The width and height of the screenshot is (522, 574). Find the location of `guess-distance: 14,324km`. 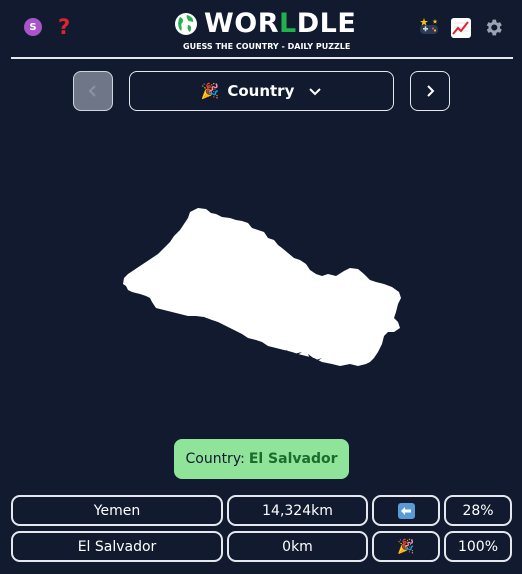

guess-distance: 14,324km is located at coordinates (297, 510).